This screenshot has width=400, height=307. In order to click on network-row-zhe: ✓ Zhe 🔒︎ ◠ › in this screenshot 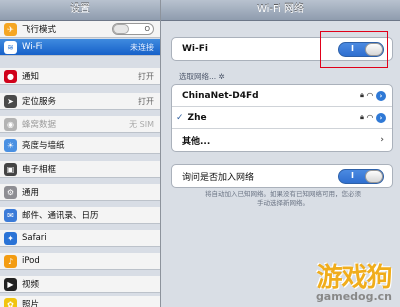, I will do `click(282, 118)`.